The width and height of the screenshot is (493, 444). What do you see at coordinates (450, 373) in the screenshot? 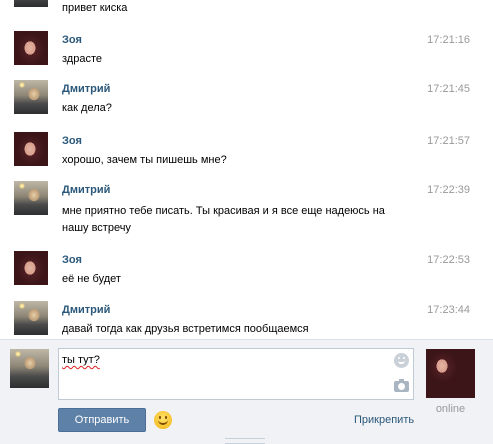
I see `partner-avatar` at bounding box center [450, 373].